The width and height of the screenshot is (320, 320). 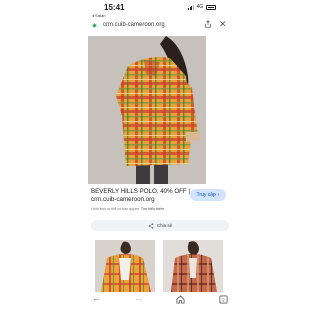 I want to click on close-icon: ✕, so click(x=223, y=24).